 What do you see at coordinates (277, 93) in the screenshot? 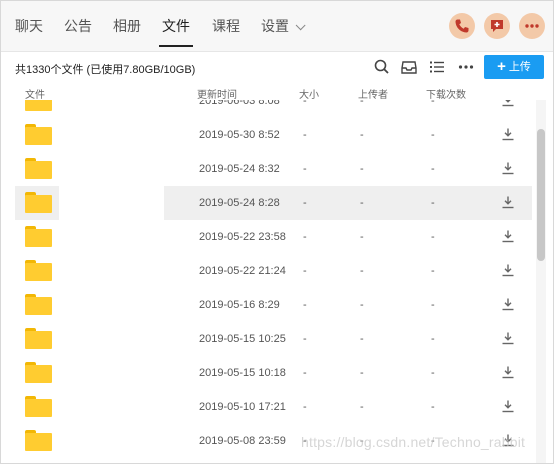
I see `column-header: 文件 更新时间 大小 上传者 下载次数` at bounding box center [277, 93].